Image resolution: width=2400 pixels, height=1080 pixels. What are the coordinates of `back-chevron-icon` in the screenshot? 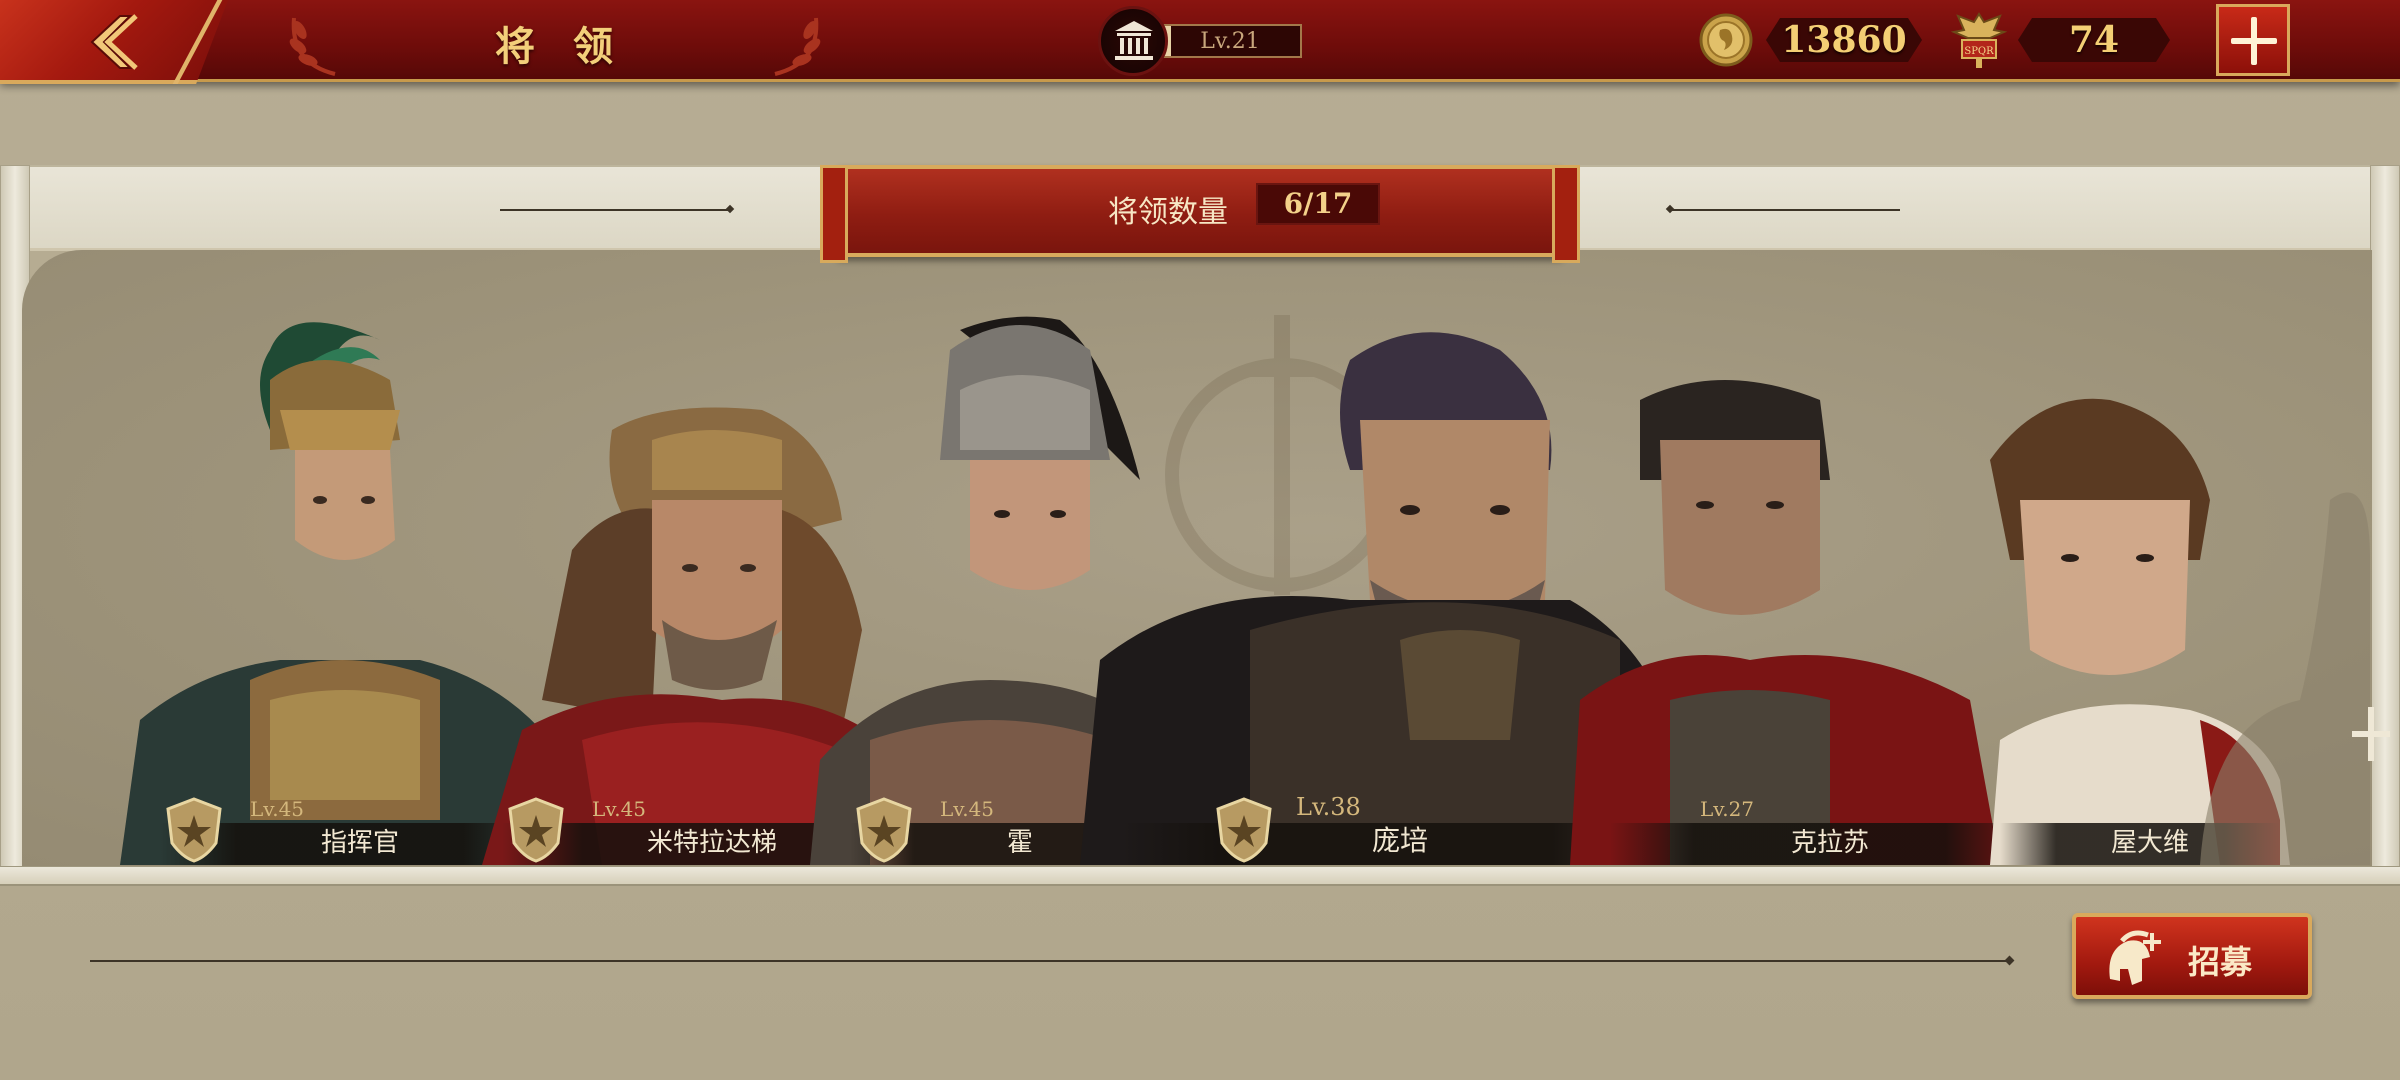 It's located at (114, 42).